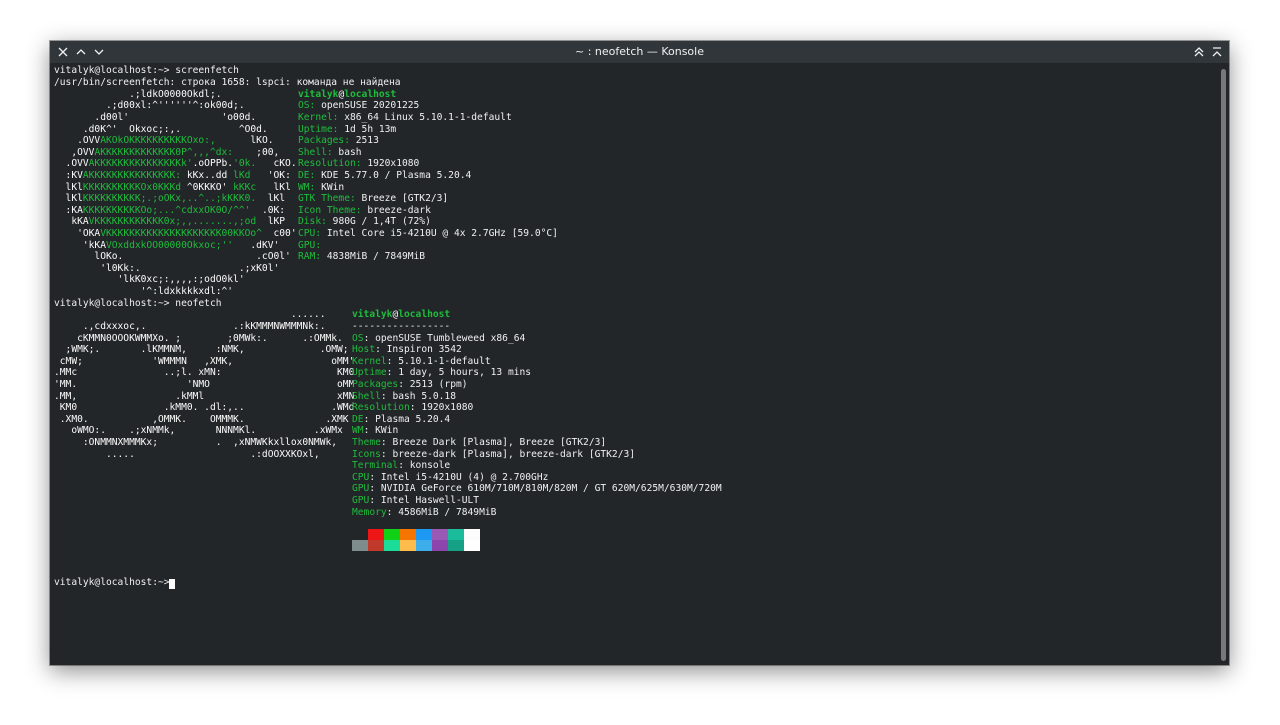 The image size is (1280, 725). Describe the element at coordinates (639, 52) in the screenshot. I see `title-bar: ~ : neofetch — Konsole` at that location.